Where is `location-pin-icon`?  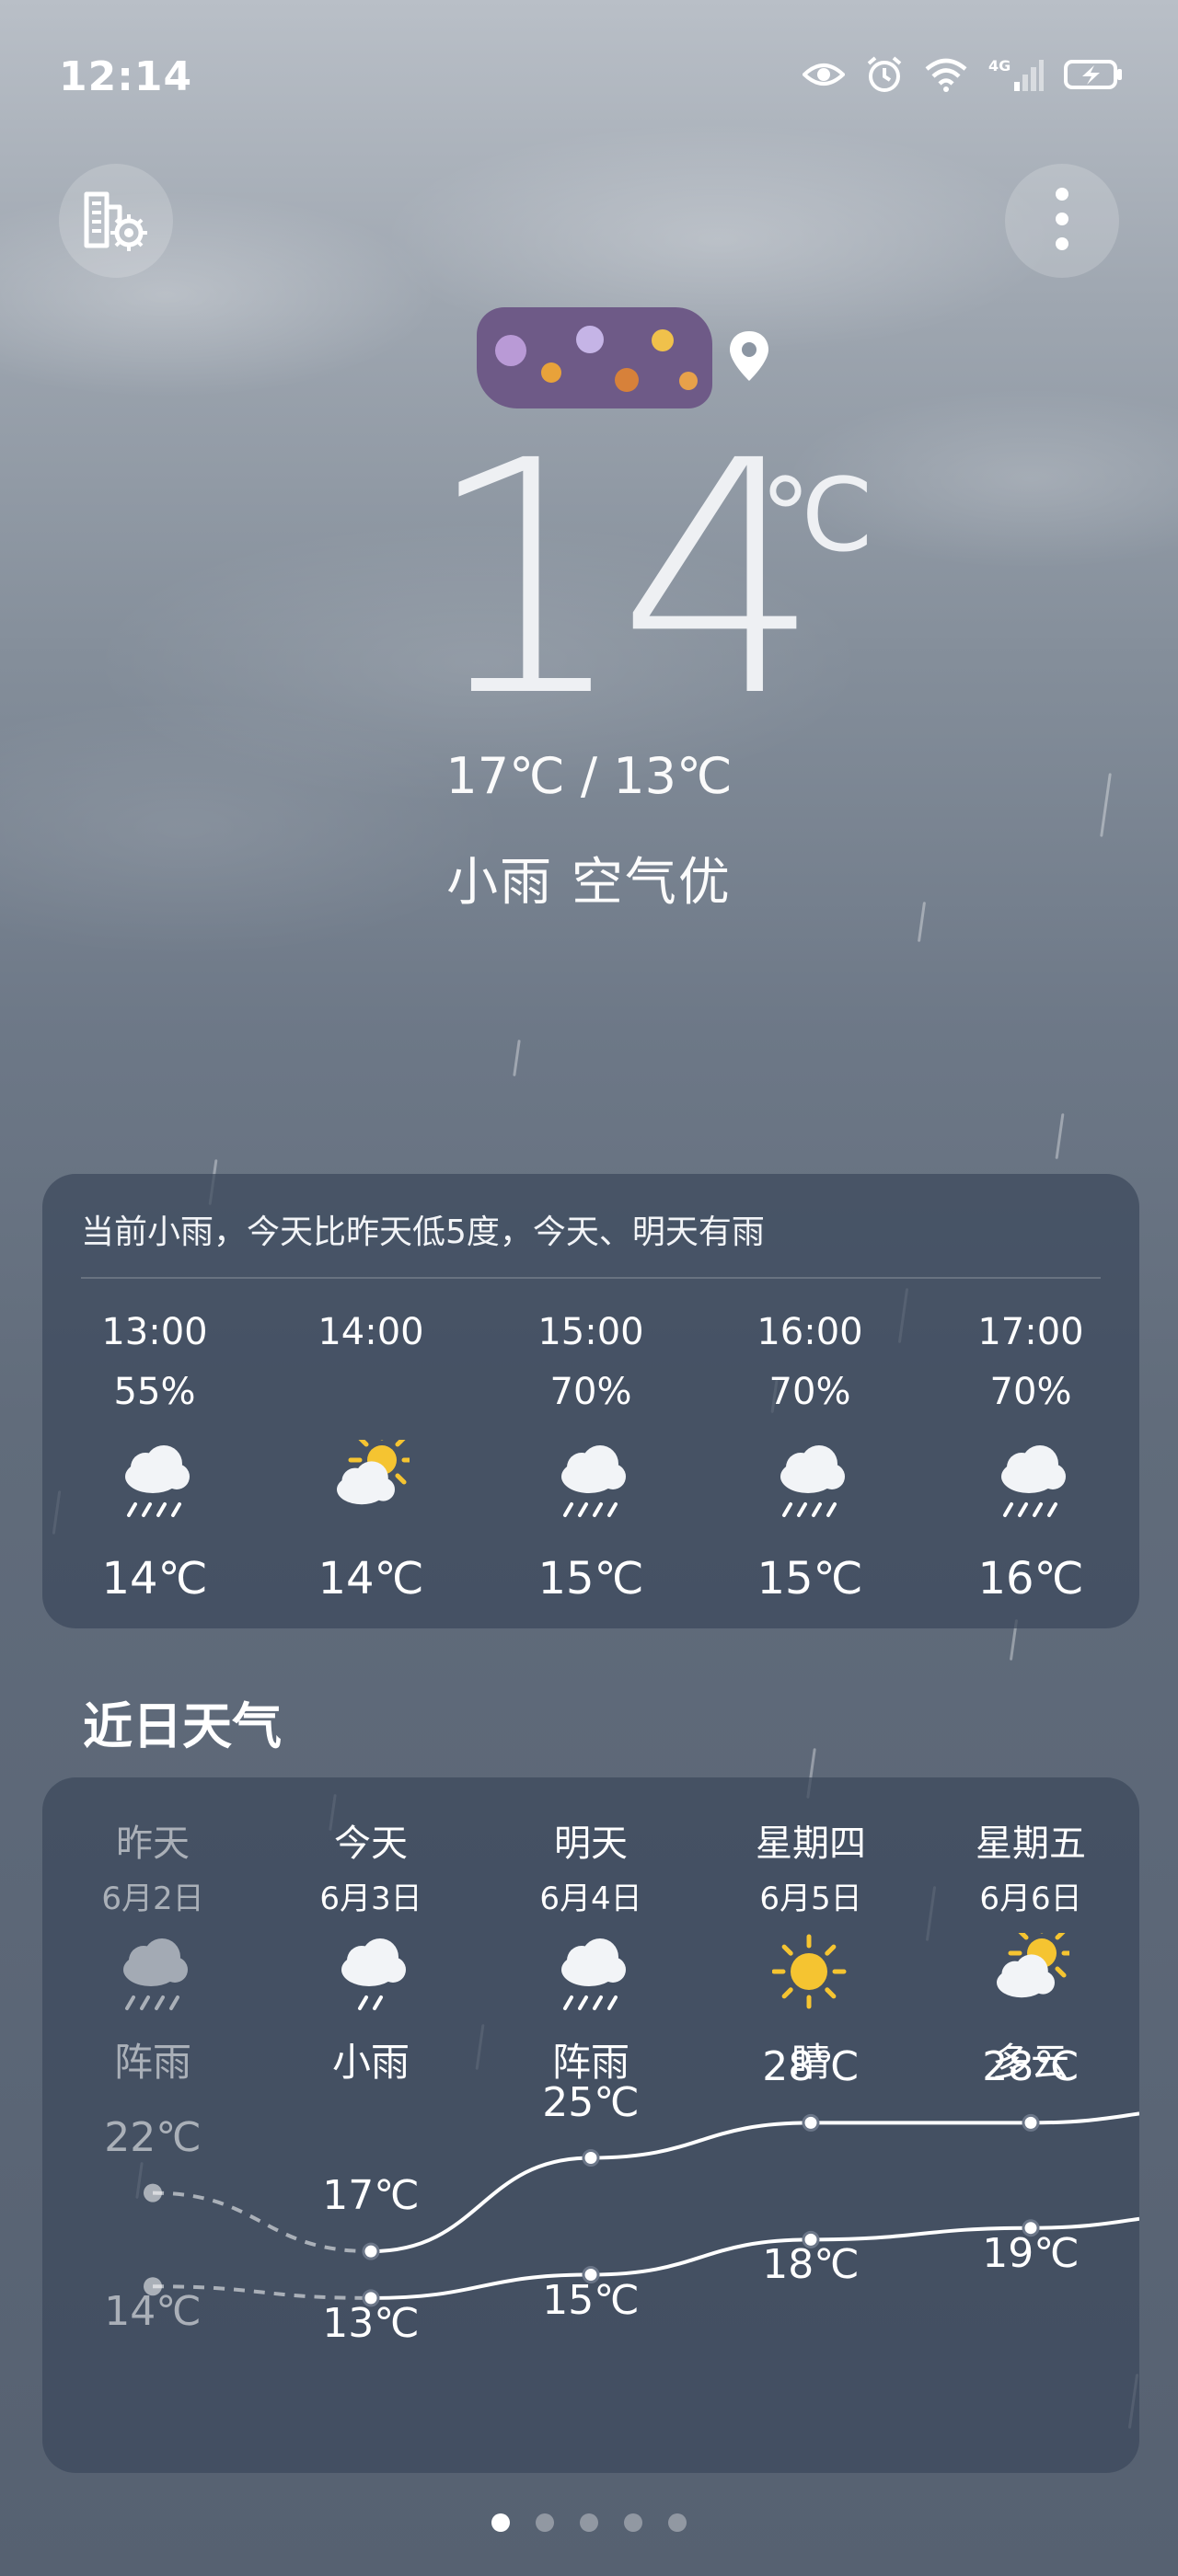 location-pin-icon is located at coordinates (749, 357).